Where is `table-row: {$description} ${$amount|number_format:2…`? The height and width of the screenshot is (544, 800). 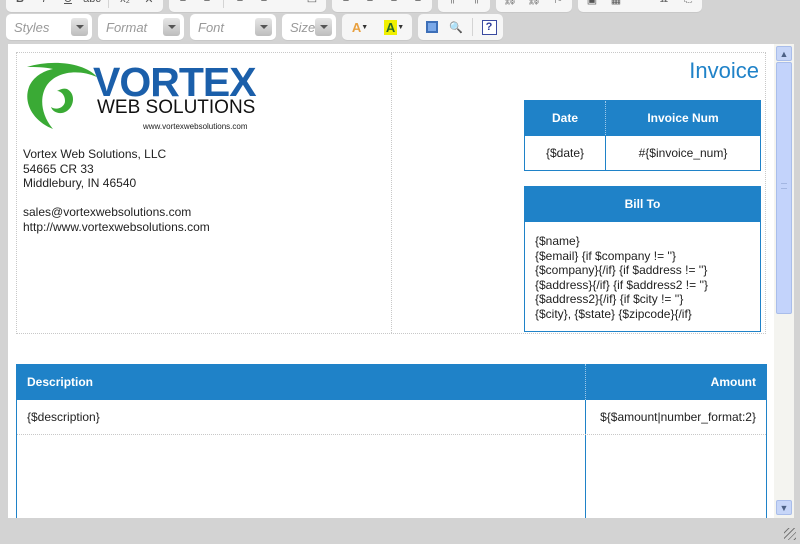
table-row: {$description} ${$amount|number_format:2… is located at coordinates (391, 417).